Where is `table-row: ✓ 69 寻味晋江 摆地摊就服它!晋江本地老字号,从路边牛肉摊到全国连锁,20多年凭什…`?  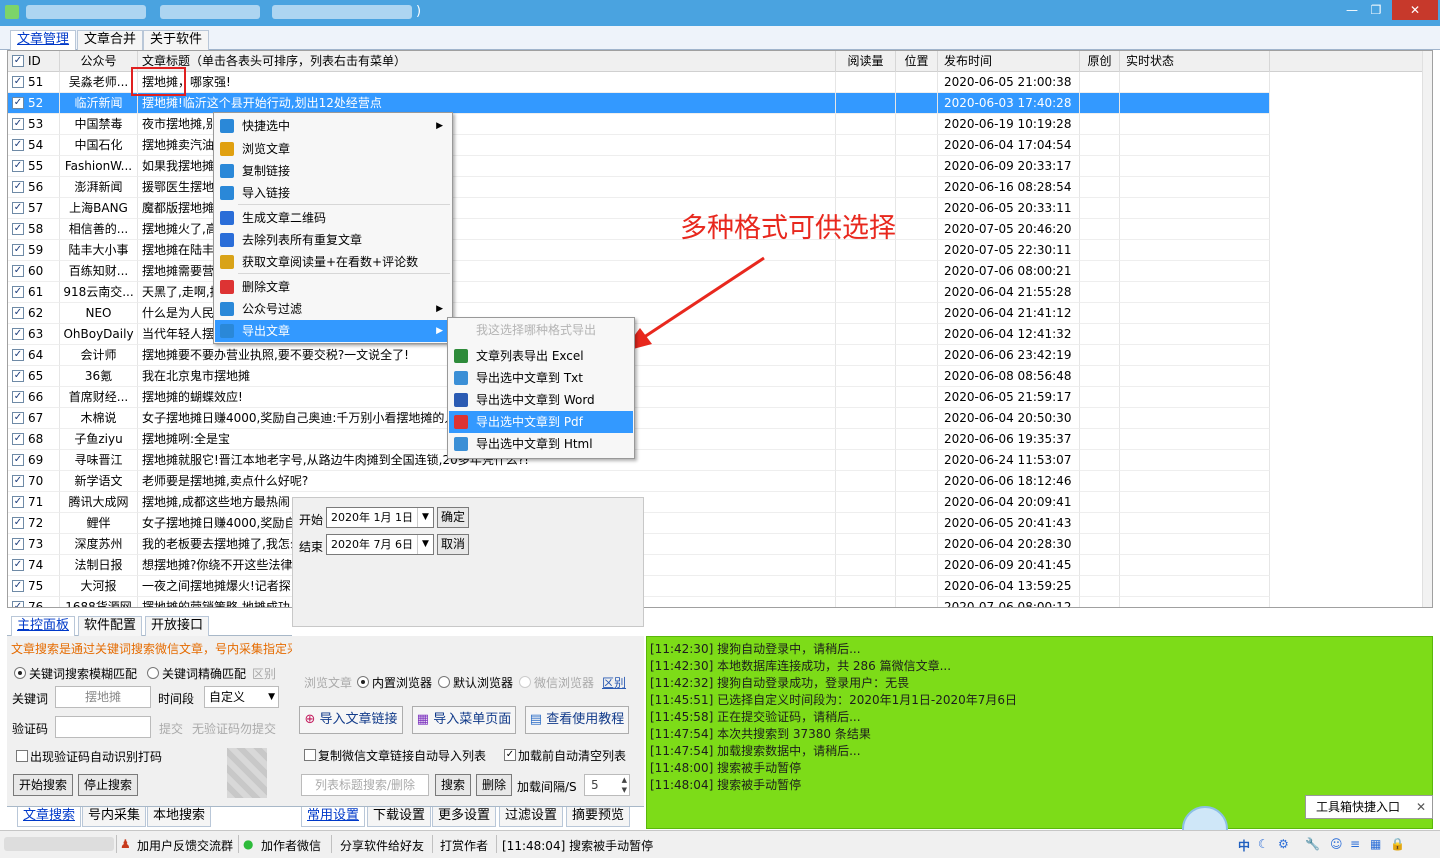
table-row: ✓ 69 寻味晋江 摆地摊就服它!晋江本地老字号,从路边牛肉摊到全国连锁,20多年凭什… is located at coordinates (720, 460).